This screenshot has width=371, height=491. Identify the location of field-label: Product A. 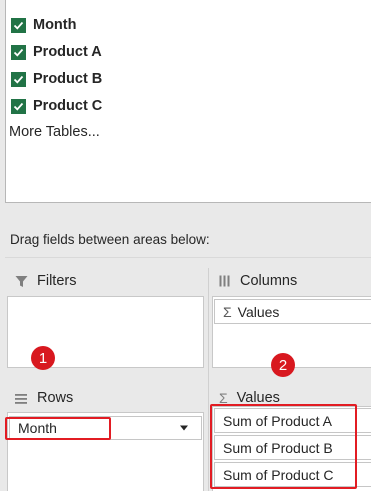
(67, 52).